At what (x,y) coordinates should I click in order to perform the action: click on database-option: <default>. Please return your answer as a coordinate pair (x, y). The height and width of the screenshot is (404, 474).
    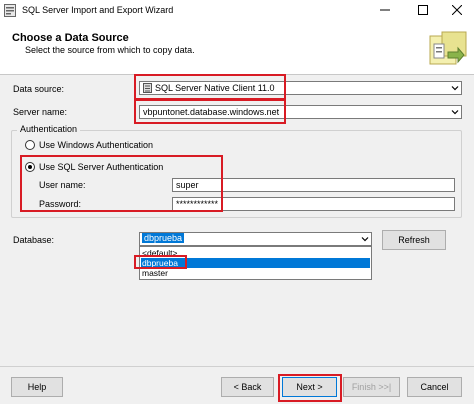
    Looking at the image, I should click on (255, 253).